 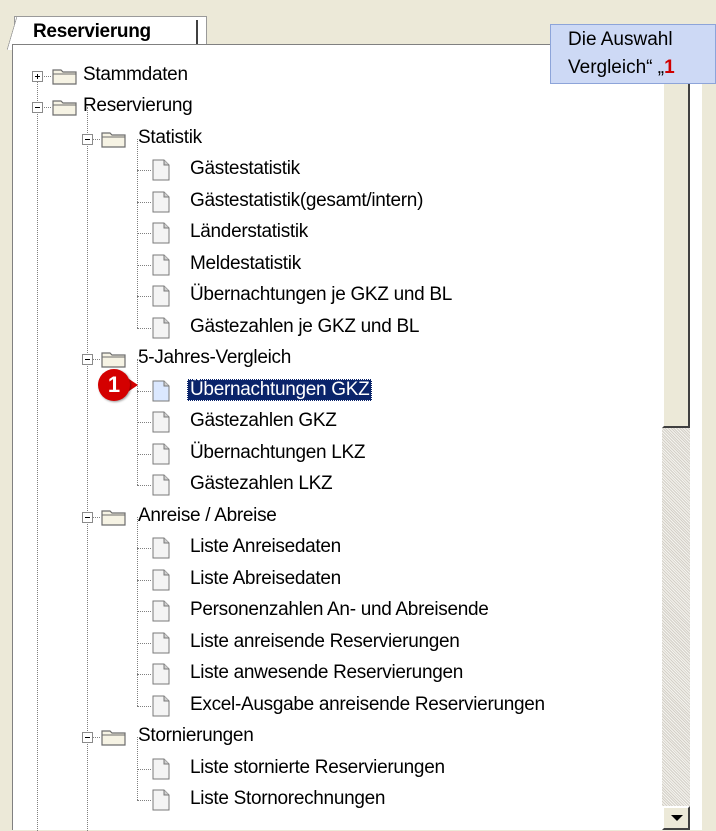 I want to click on tree-node-label: Reservierung, so click(x=138, y=106).